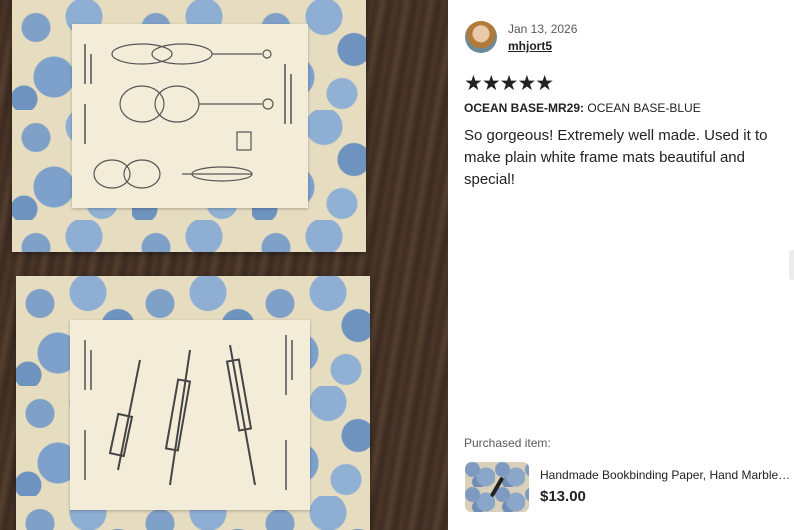 This screenshot has width=794, height=530. What do you see at coordinates (543, 29) in the screenshot?
I see `review-date: Jan 13, 2026` at bounding box center [543, 29].